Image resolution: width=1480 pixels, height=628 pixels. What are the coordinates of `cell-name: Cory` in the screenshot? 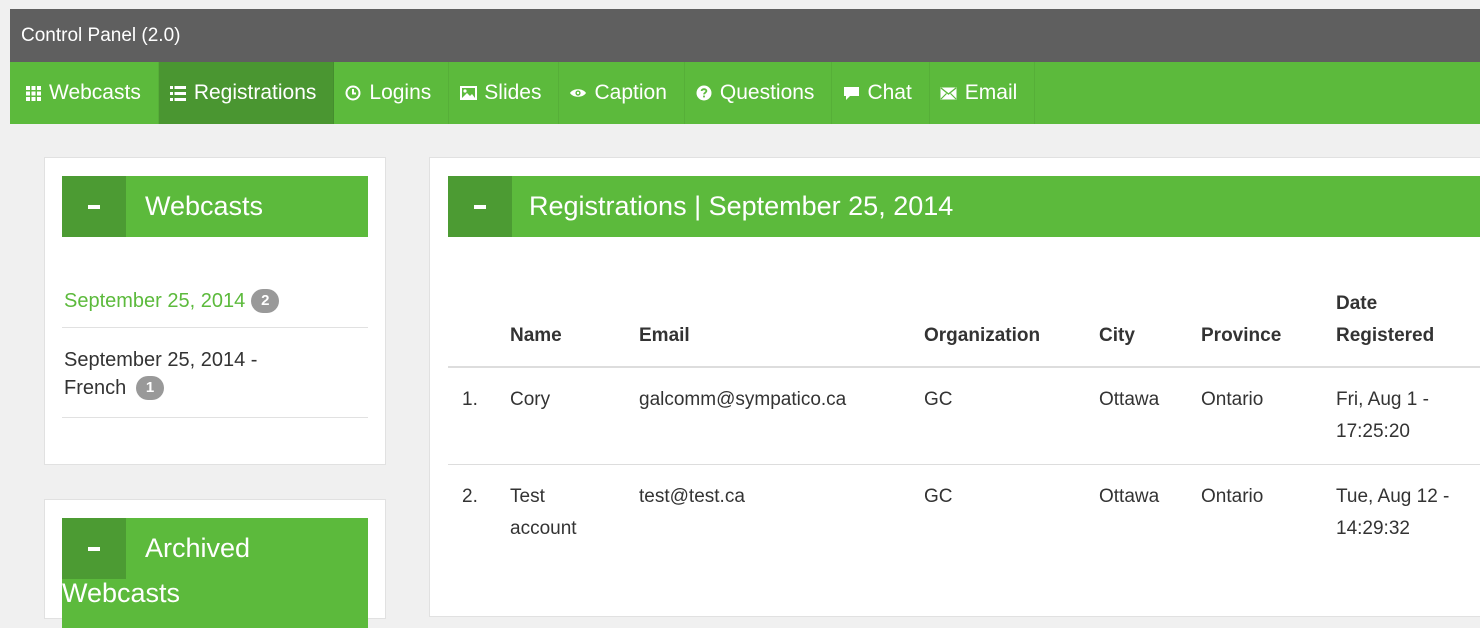 It's located at (530, 400).